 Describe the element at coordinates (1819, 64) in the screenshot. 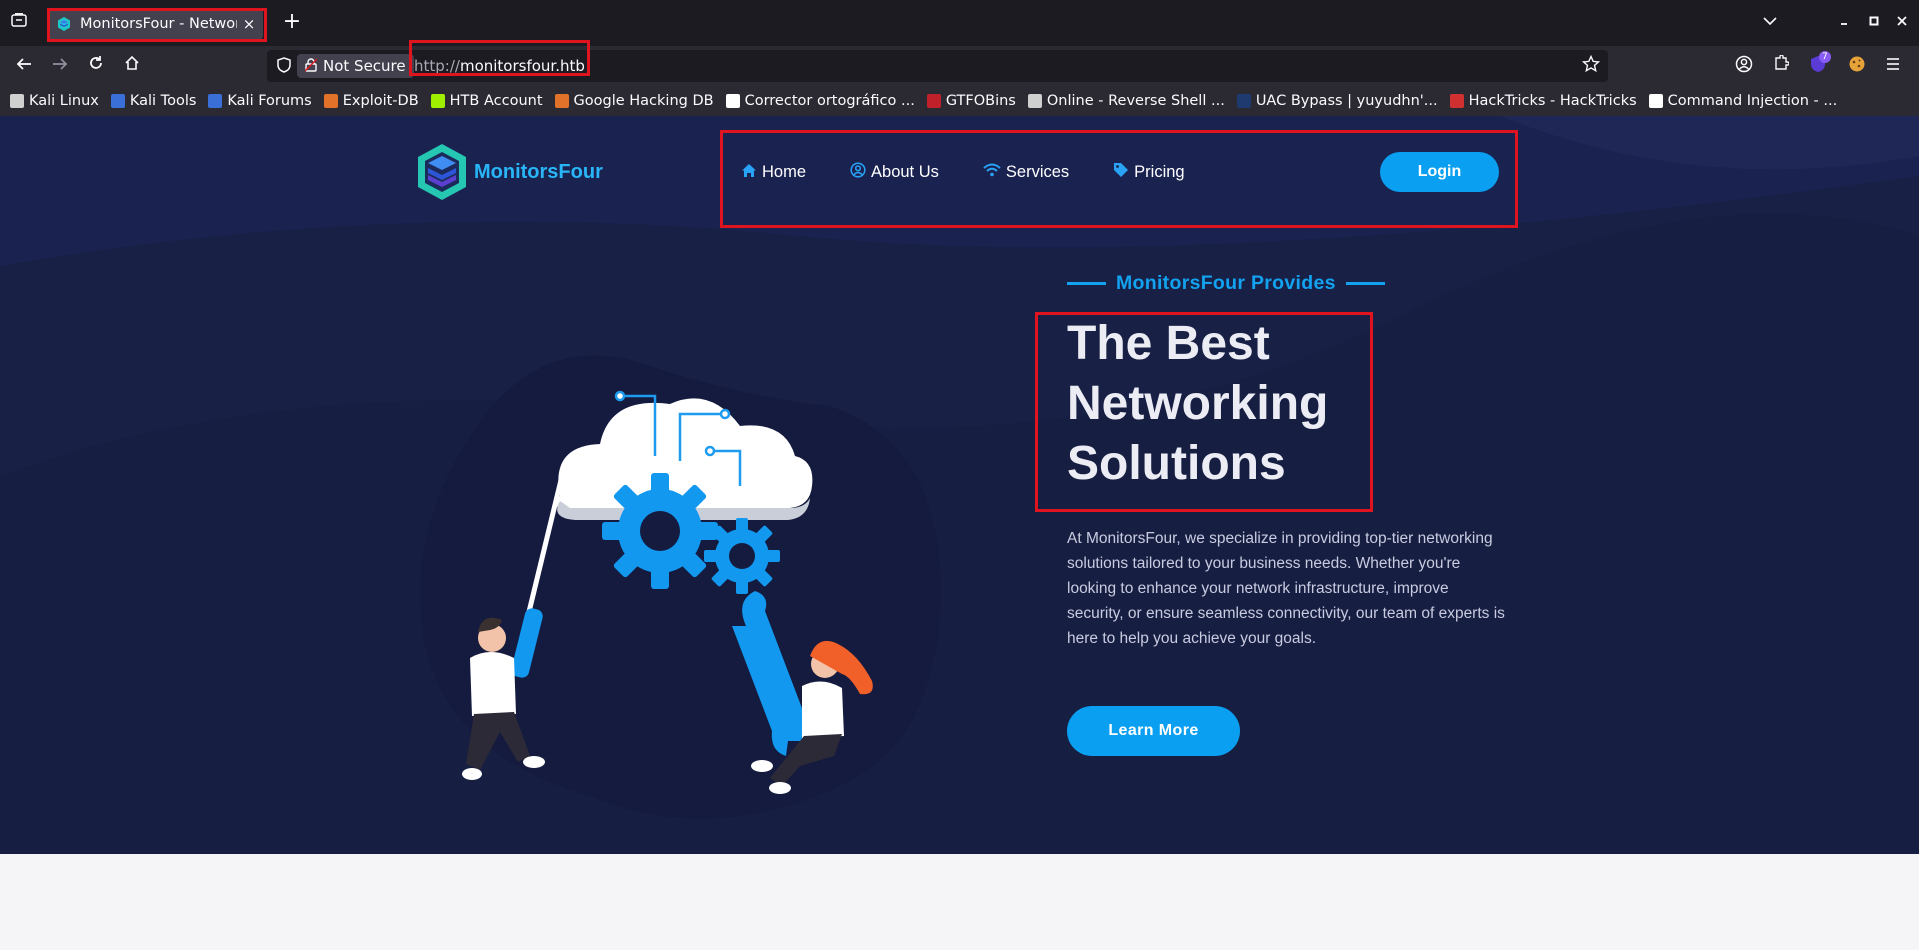

I see `extension-shield-icon: 7` at that location.